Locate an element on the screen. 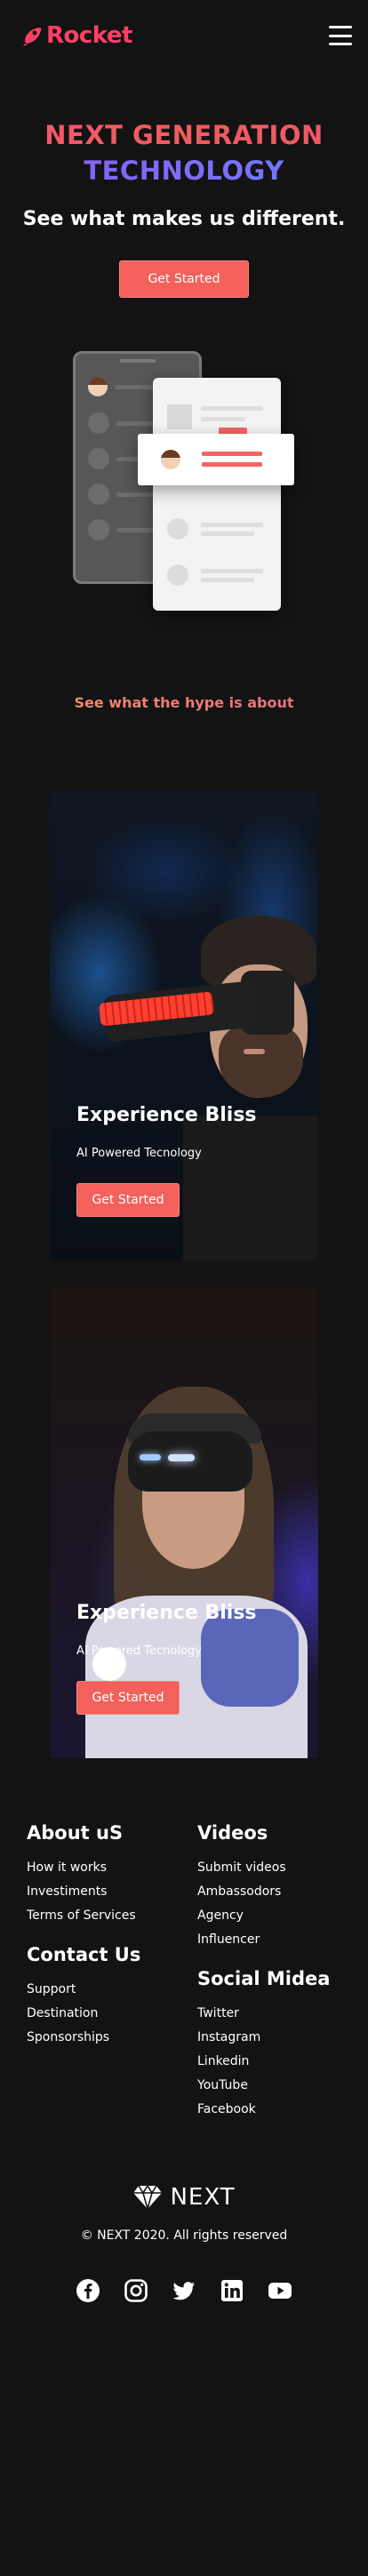 The image size is (368, 2576). facebook-icon is located at coordinates (88, 2290).